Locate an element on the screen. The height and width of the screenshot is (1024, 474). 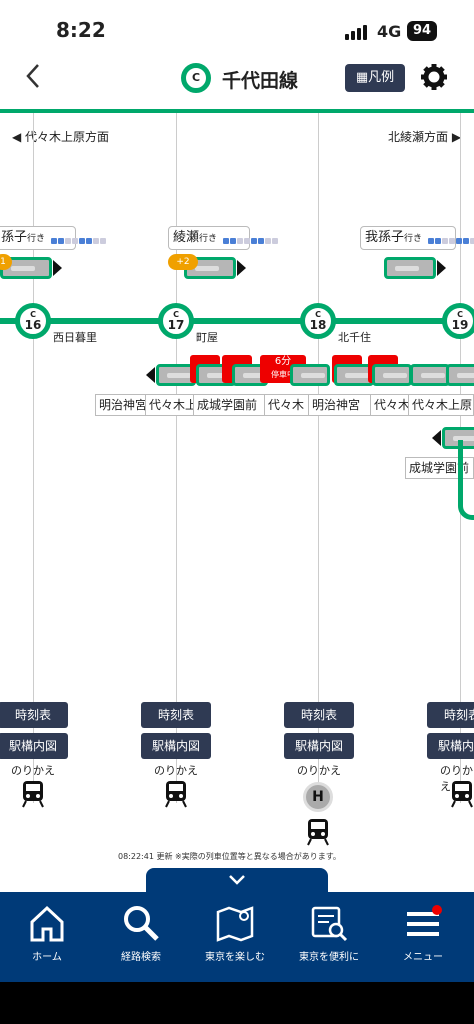
drawer-handle is located at coordinates (237, 881).